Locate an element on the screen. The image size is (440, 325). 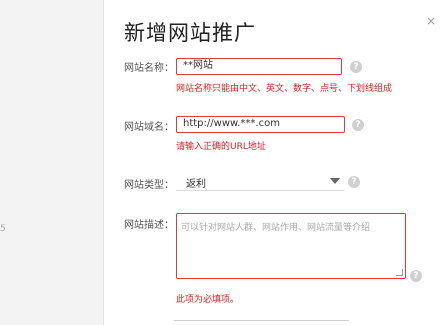
resize-grip-icon is located at coordinates (399, 272).